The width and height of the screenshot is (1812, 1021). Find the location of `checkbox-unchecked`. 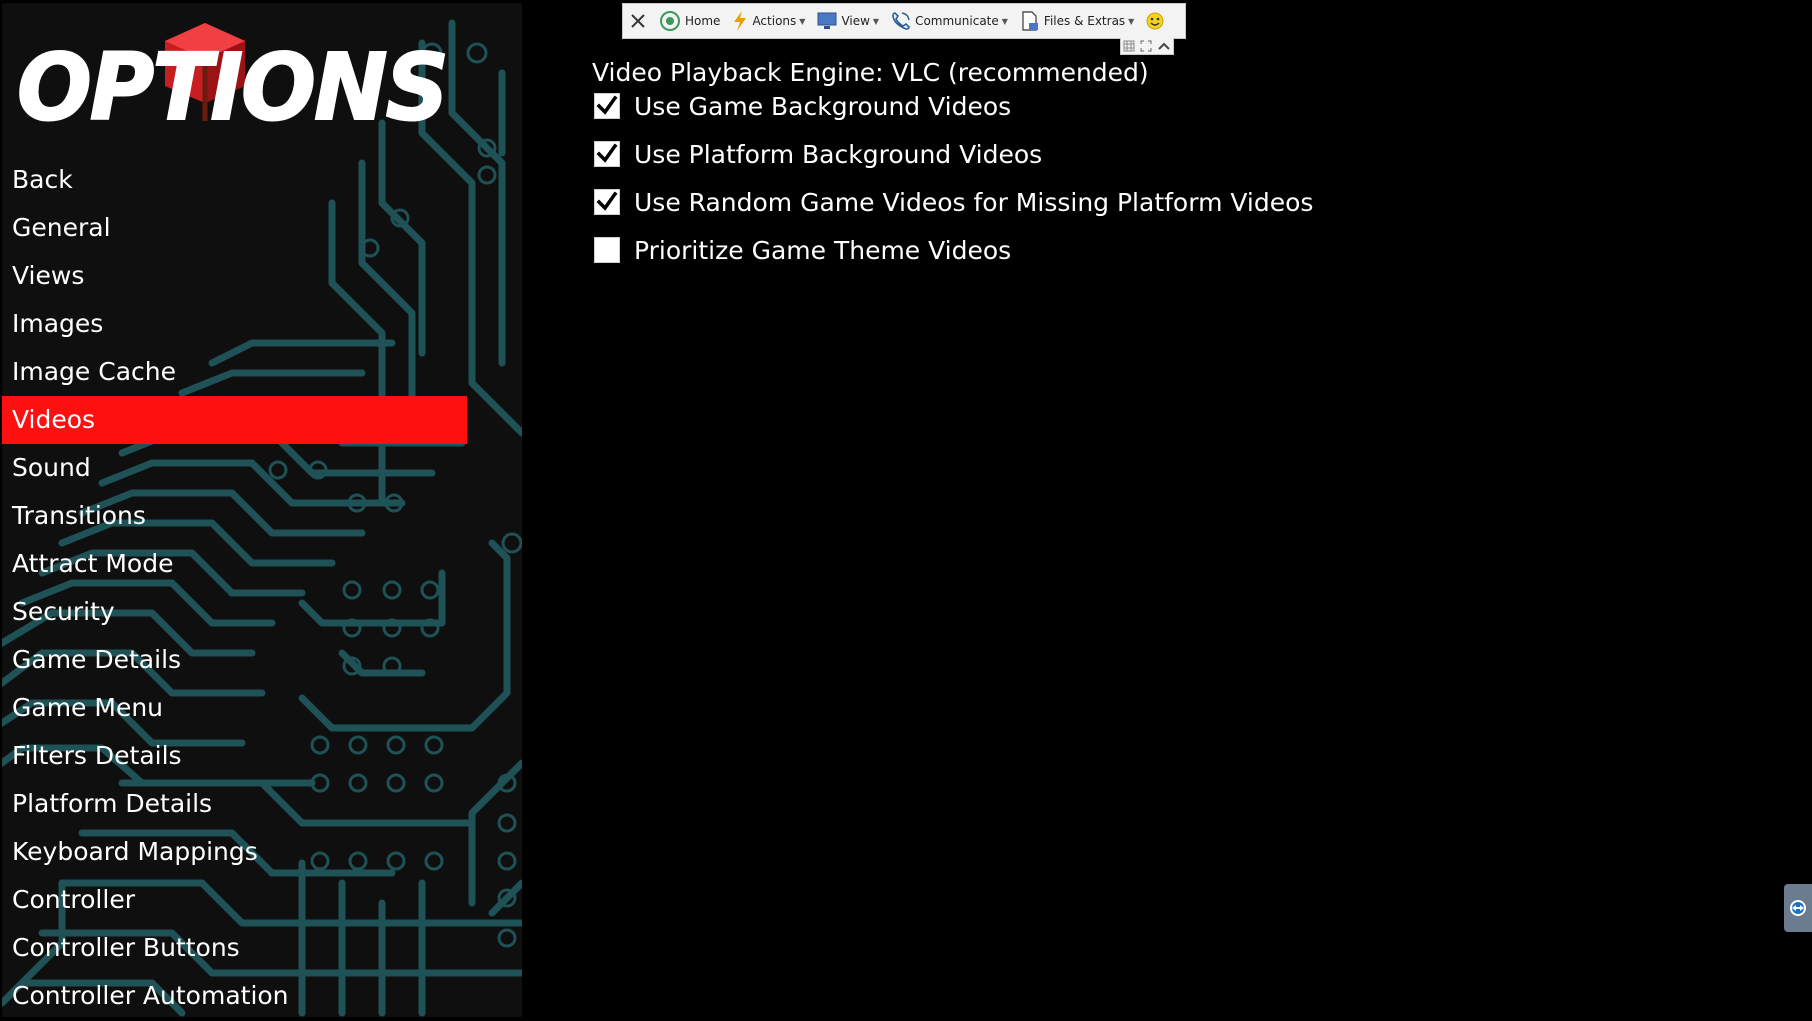

checkbox-unchecked is located at coordinates (607, 250).